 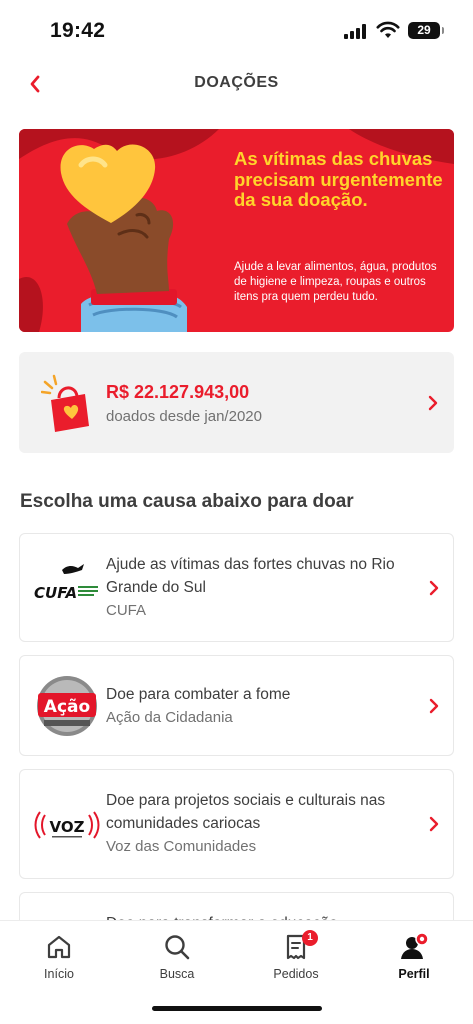 What do you see at coordinates (181, 846) in the screenshot?
I see `cause-org: Voz das Comunidades` at bounding box center [181, 846].